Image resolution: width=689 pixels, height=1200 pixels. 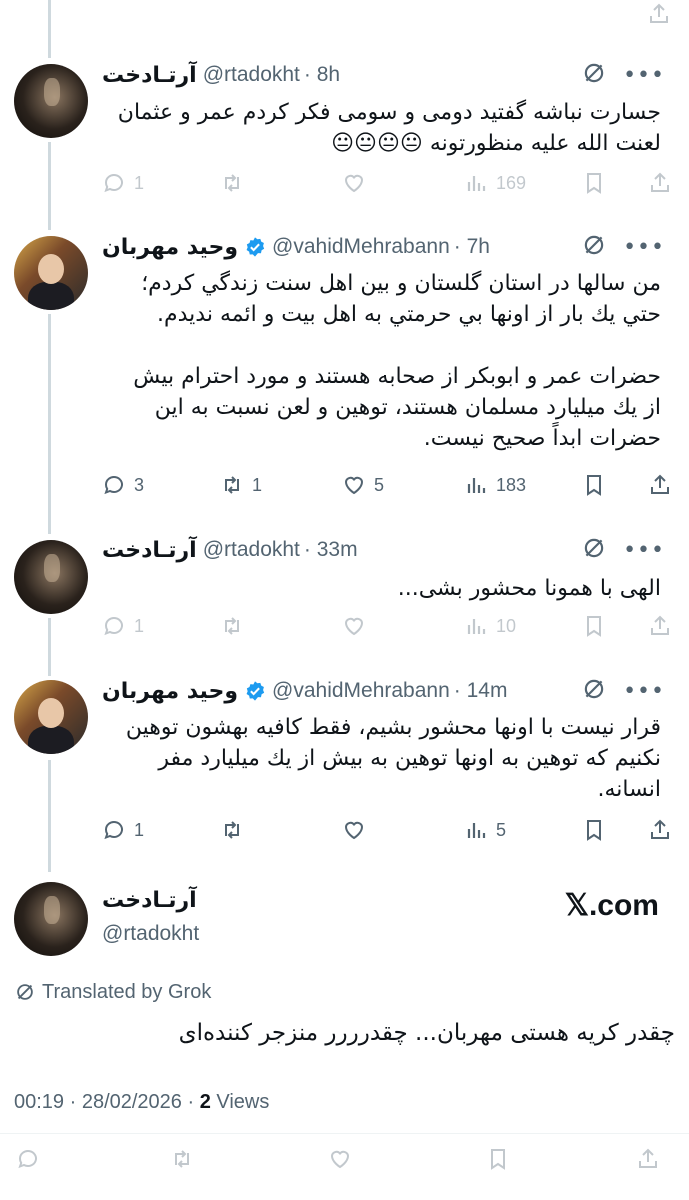 I want to click on timestamp: · 33m, so click(x=331, y=550).